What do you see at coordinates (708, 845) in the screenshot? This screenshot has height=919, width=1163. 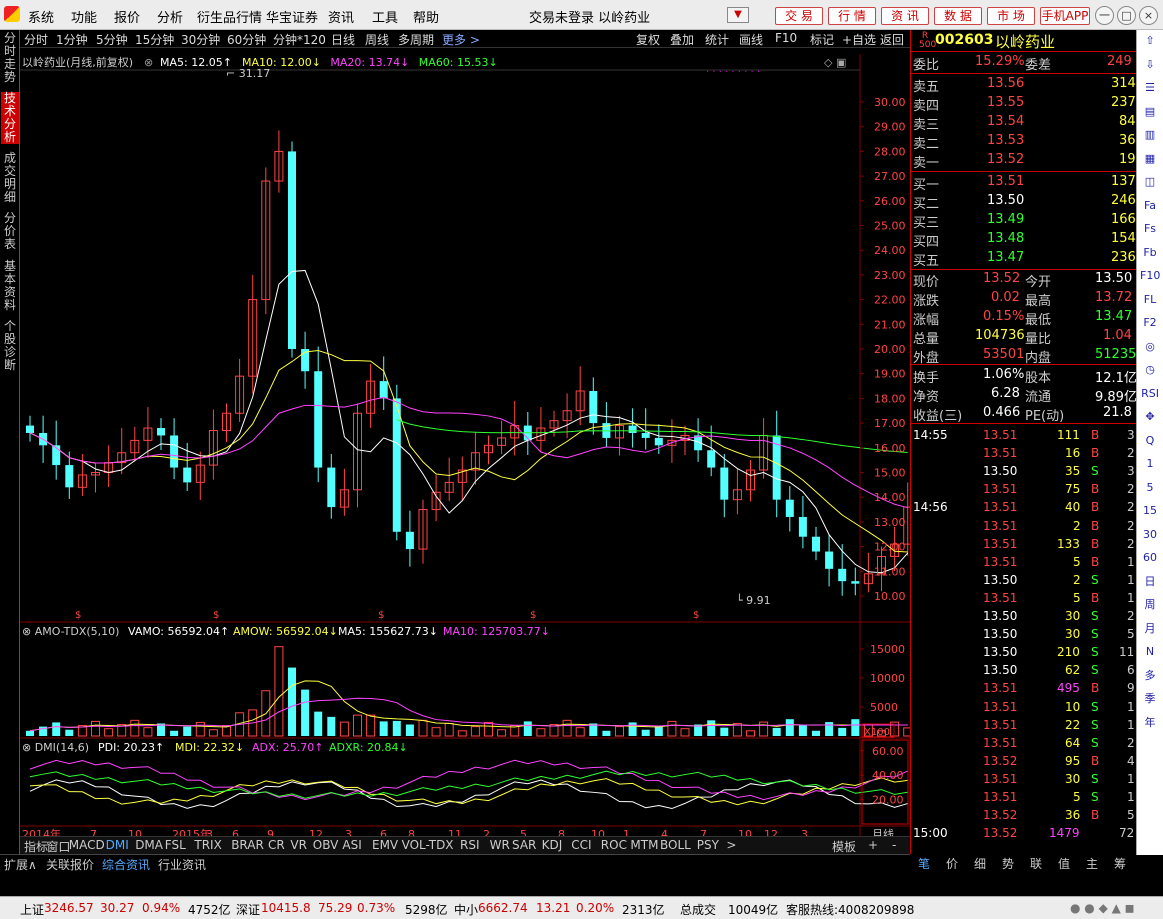 I see `indicator-tab-psy: PSY` at bounding box center [708, 845].